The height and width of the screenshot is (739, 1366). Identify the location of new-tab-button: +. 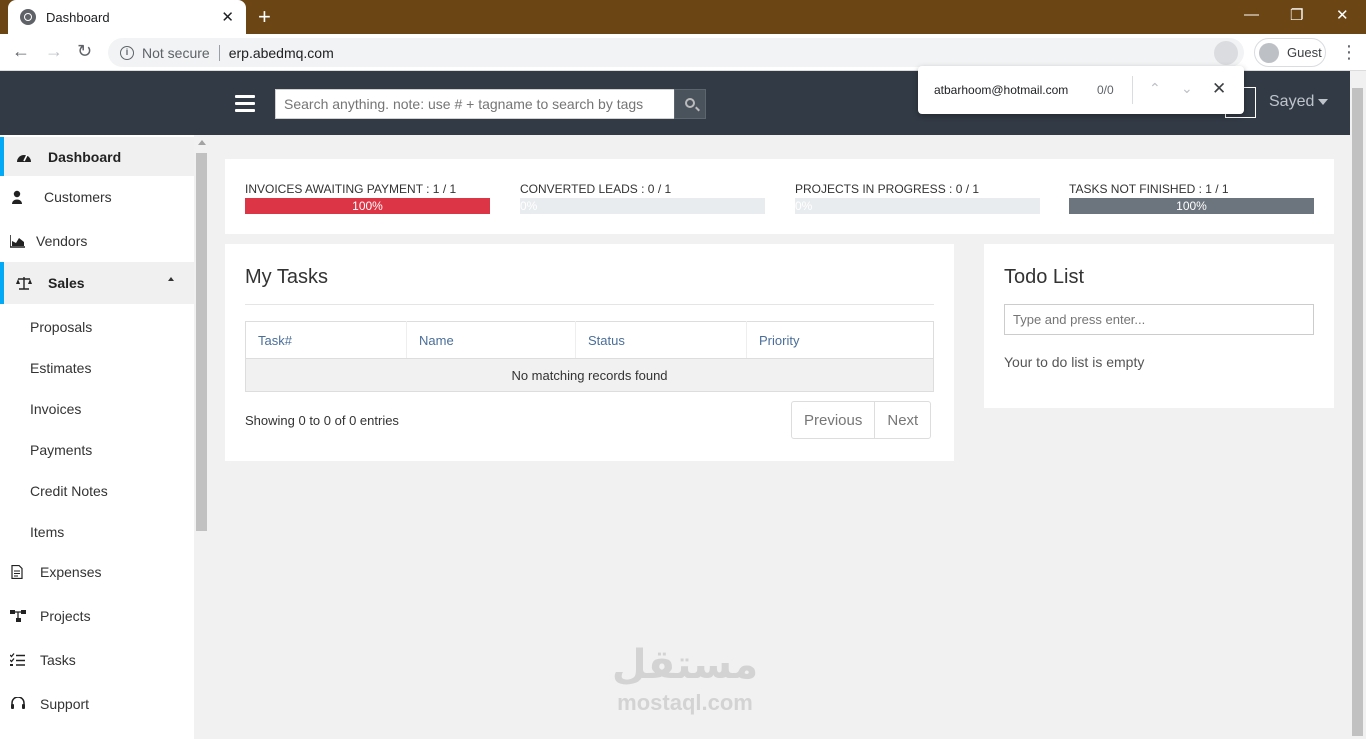
(264, 17).